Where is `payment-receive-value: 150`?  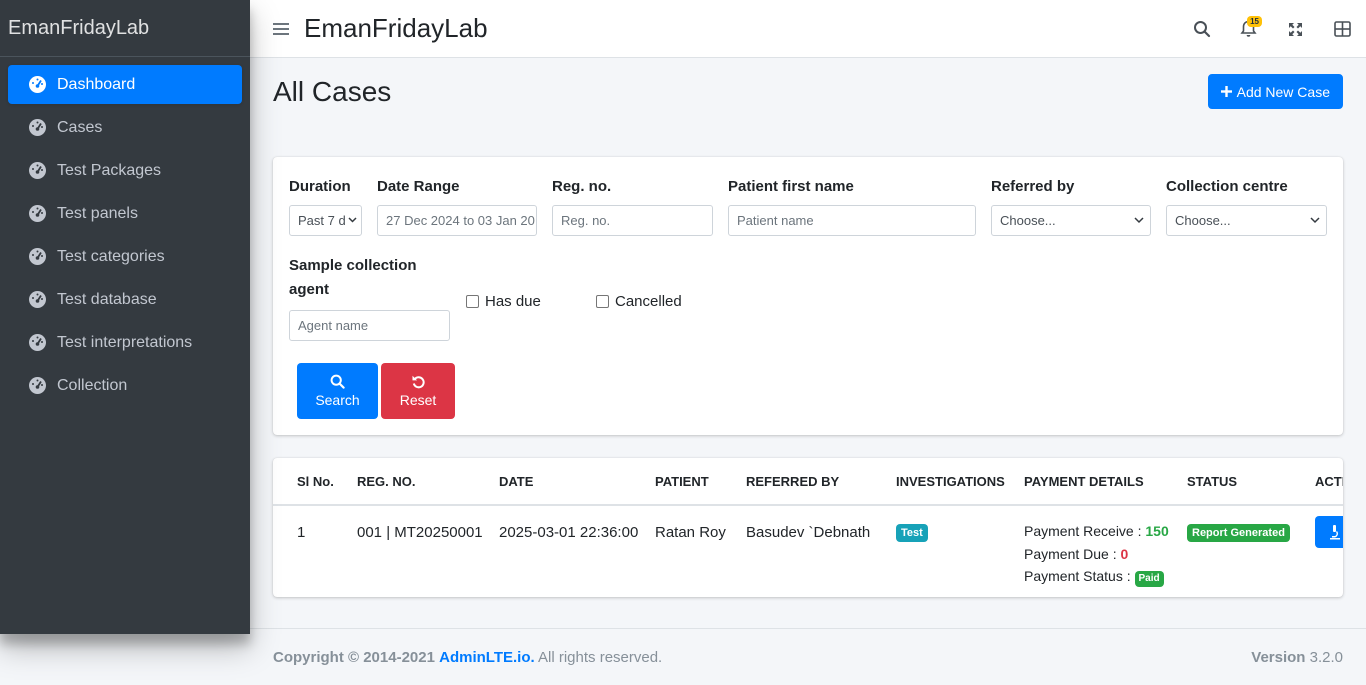 payment-receive-value: 150 is located at coordinates (1157, 531).